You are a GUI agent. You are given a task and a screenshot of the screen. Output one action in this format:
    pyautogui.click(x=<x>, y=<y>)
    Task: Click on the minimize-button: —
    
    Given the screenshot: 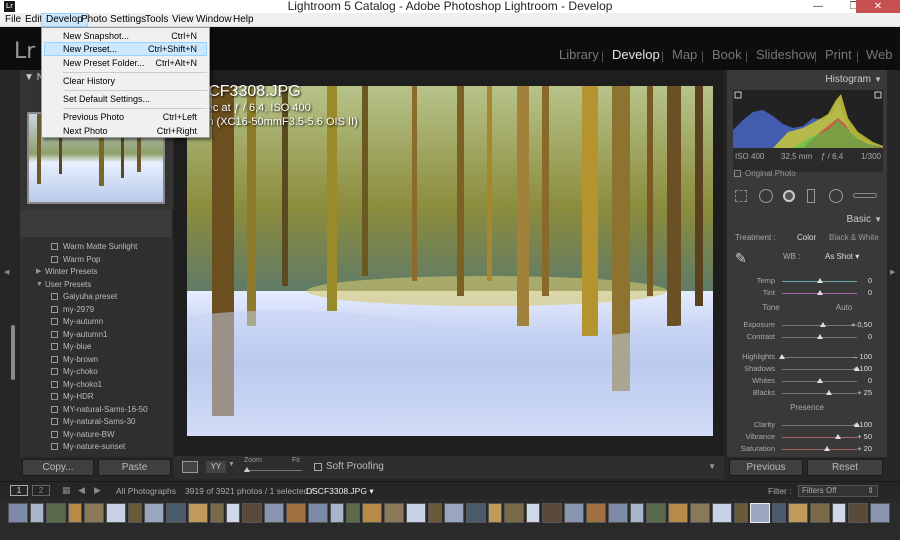 What is the action you would take?
    pyautogui.click(x=818, y=6)
    